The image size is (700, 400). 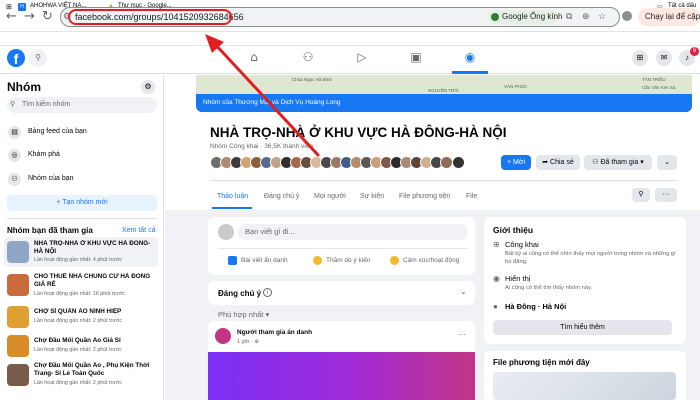 I want to click on sidebar-item-label: Bảng feed của bạn, so click(x=57, y=131).